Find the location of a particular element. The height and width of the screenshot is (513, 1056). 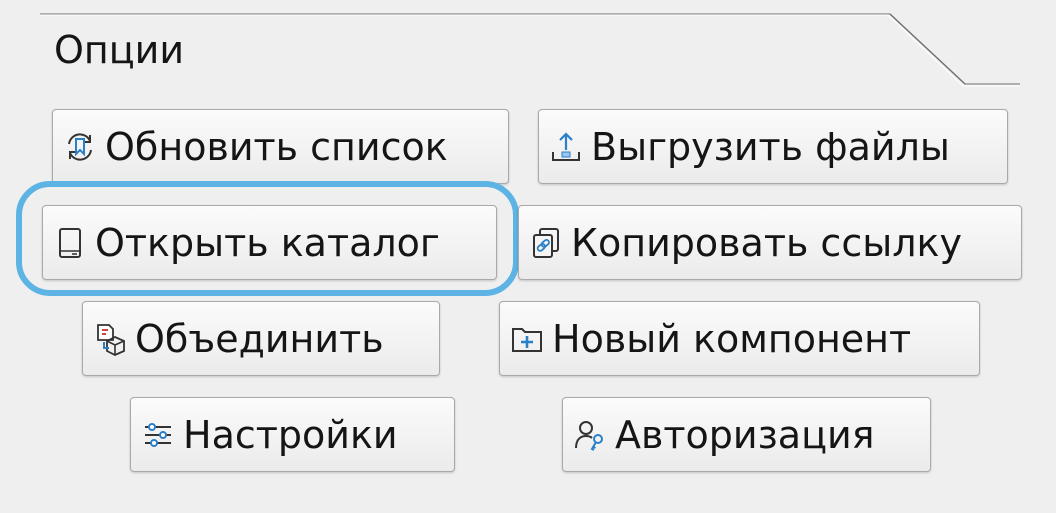

merge-label: Объединить is located at coordinates (259, 338).